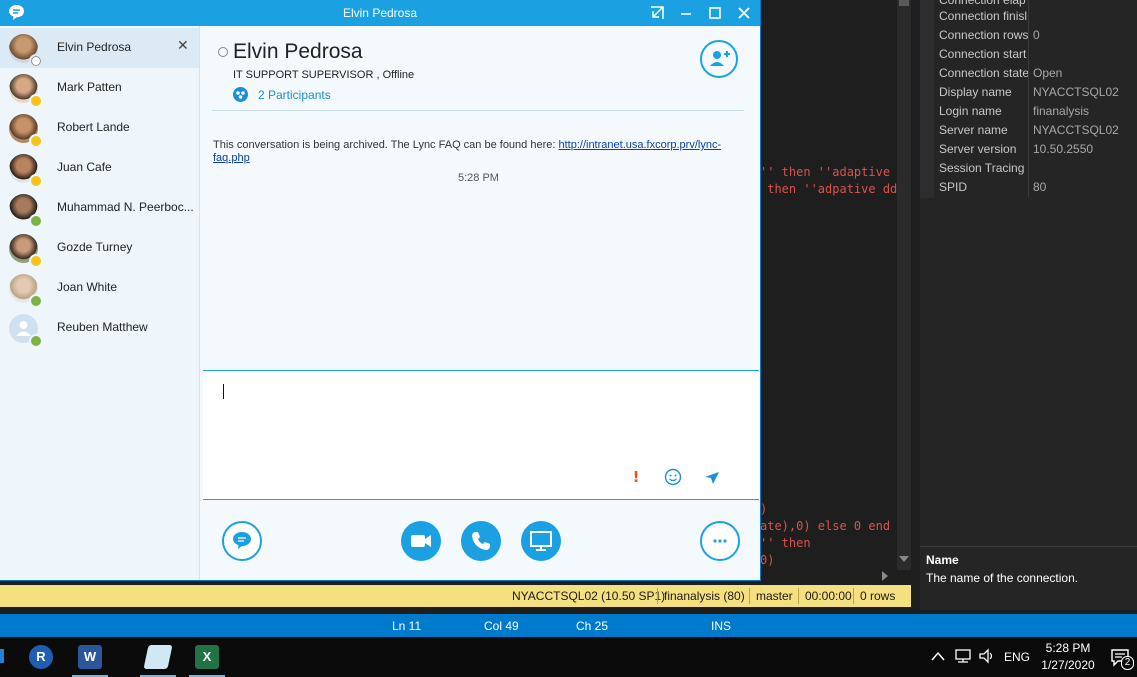  What do you see at coordinates (207, 657) in the screenshot?
I see `taskbar-app-excel: X` at bounding box center [207, 657].